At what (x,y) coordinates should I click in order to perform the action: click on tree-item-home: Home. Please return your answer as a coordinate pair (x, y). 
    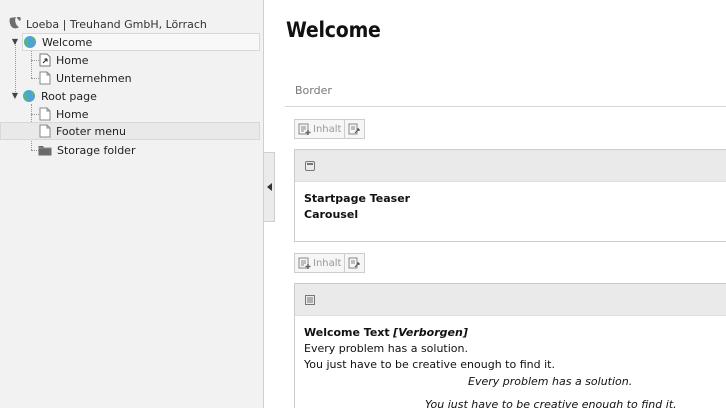
    Looking at the image, I should click on (63, 60).